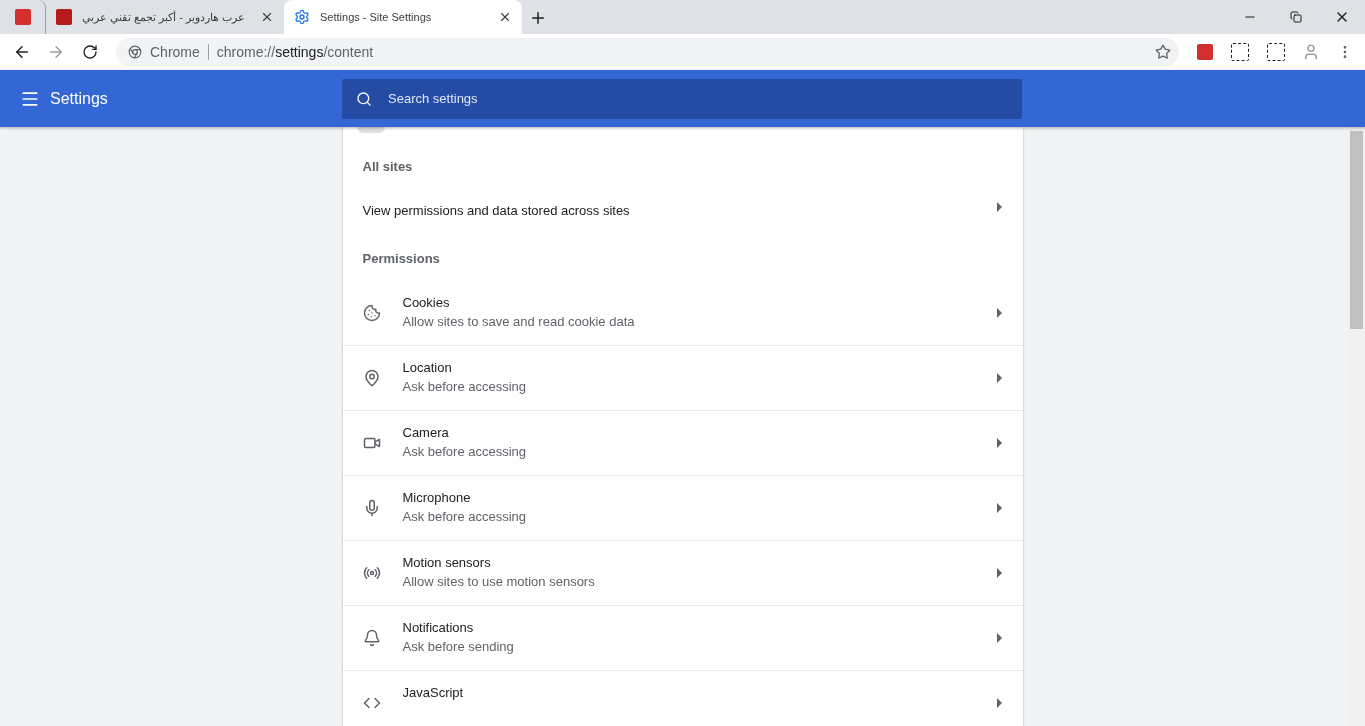 The height and width of the screenshot is (726, 1365). What do you see at coordinates (682, 572) in the screenshot?
I see `settings-row: Motion sensors Allow sites to use motion sensors` at bounding box center [682, 572].